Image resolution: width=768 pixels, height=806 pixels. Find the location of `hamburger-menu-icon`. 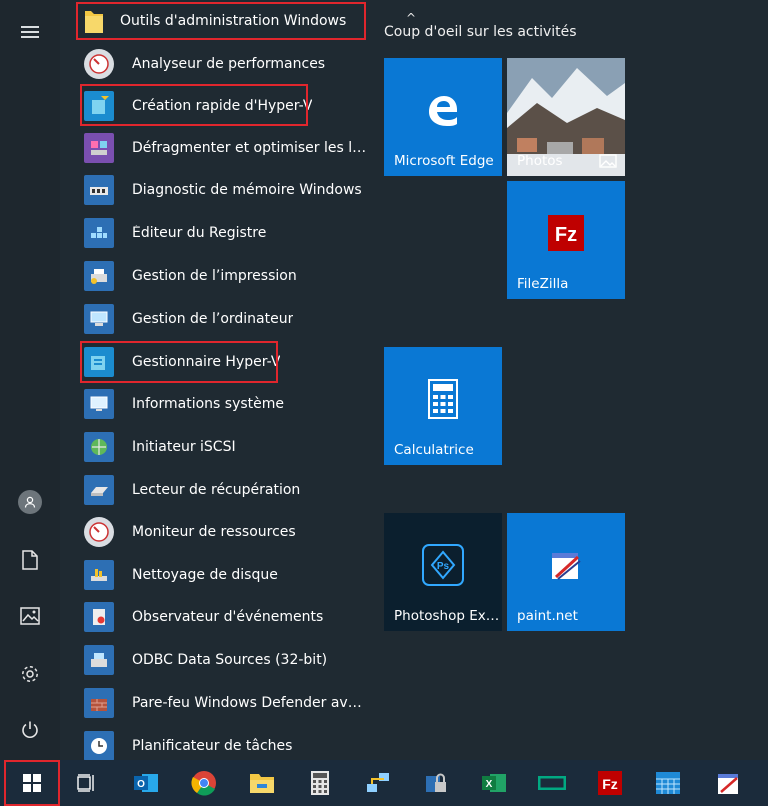

hamburger-menu-icon is located at coordinates (30, 32).